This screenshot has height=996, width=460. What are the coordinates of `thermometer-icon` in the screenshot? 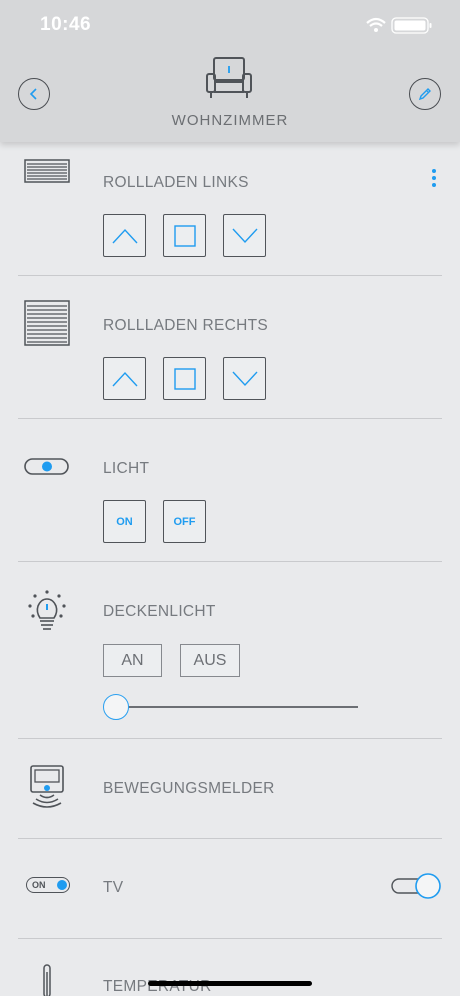 It's located at (47, 980).